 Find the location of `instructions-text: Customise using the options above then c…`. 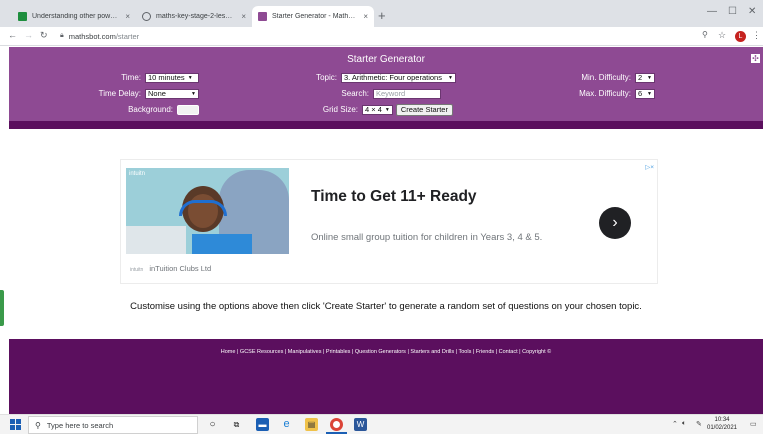

instructions-text: Customise using the options above then c… is located at coordinates (386, 306).